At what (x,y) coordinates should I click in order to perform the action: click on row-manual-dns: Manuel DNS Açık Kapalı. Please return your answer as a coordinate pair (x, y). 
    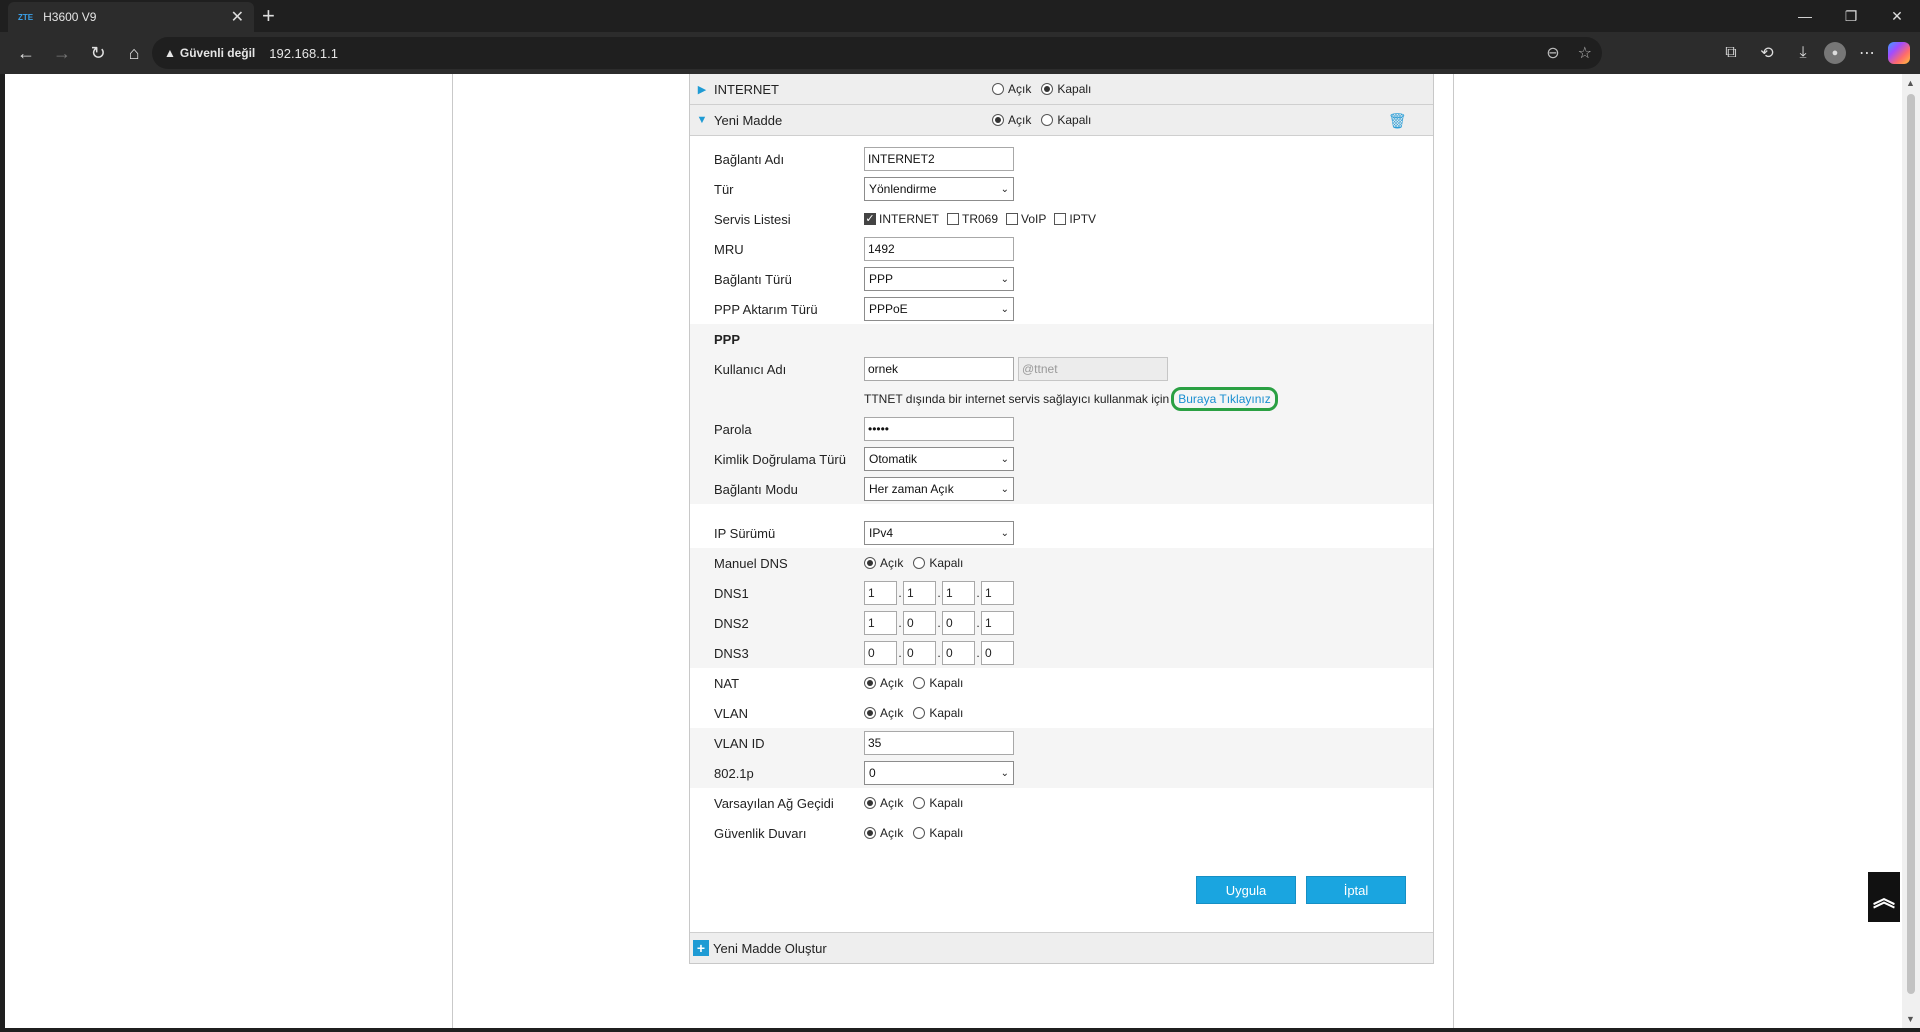
    Looking at the image, I should click on (1061, 563).